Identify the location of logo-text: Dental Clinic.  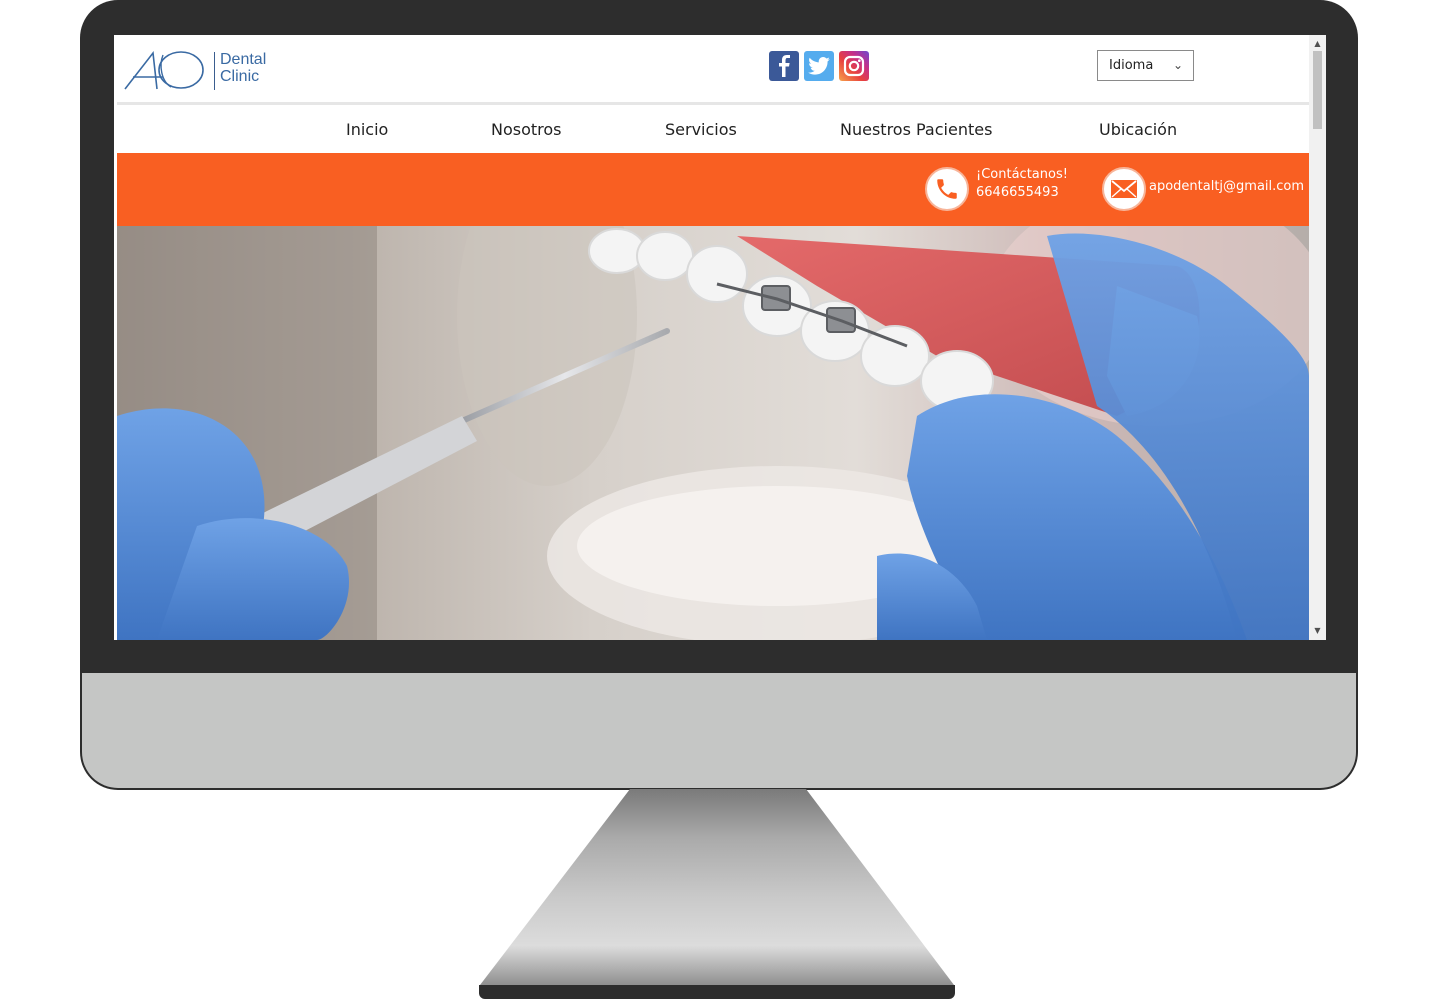
(243, 68).